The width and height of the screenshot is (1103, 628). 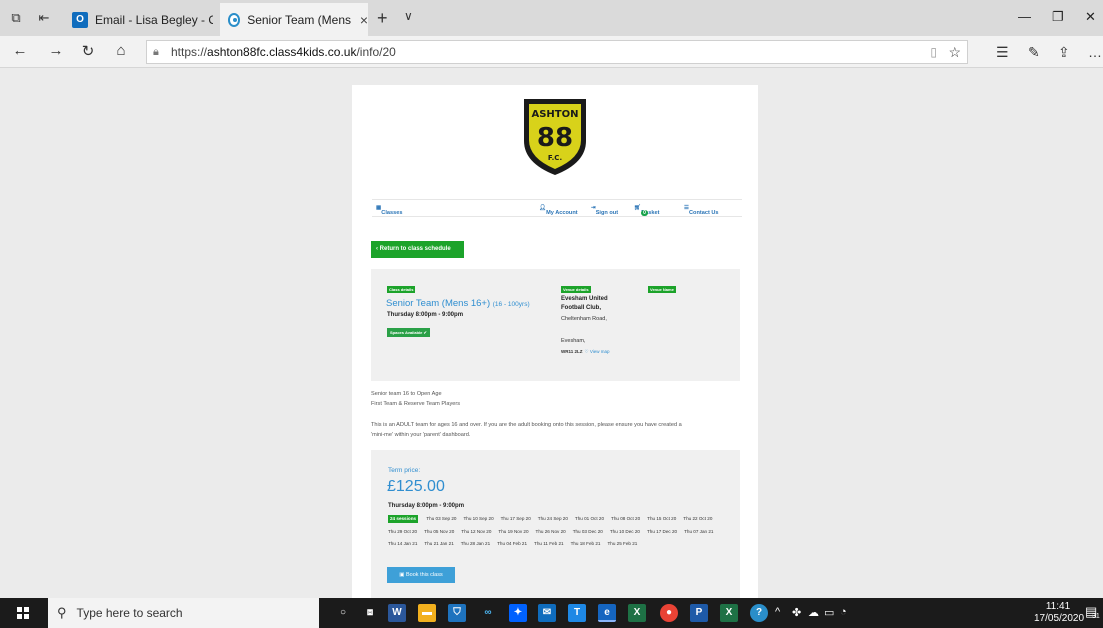 What do you see at coordinates (1024, 16) in the screenshot?
I see `minimize-icon: —` at bounding box center [1024, 16].